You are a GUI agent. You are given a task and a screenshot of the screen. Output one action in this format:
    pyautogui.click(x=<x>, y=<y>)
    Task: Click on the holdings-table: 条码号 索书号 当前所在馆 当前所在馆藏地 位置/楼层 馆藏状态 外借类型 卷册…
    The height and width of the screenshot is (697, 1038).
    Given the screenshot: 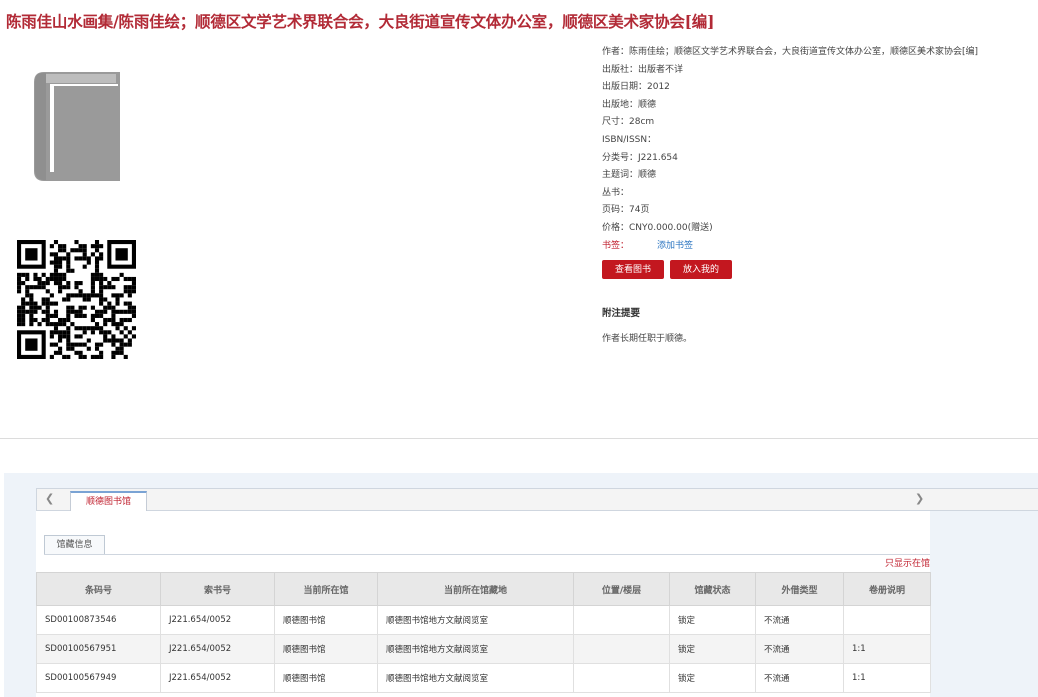 What is the action you would take?
    pyautogui.click(x=483, y=632)
    